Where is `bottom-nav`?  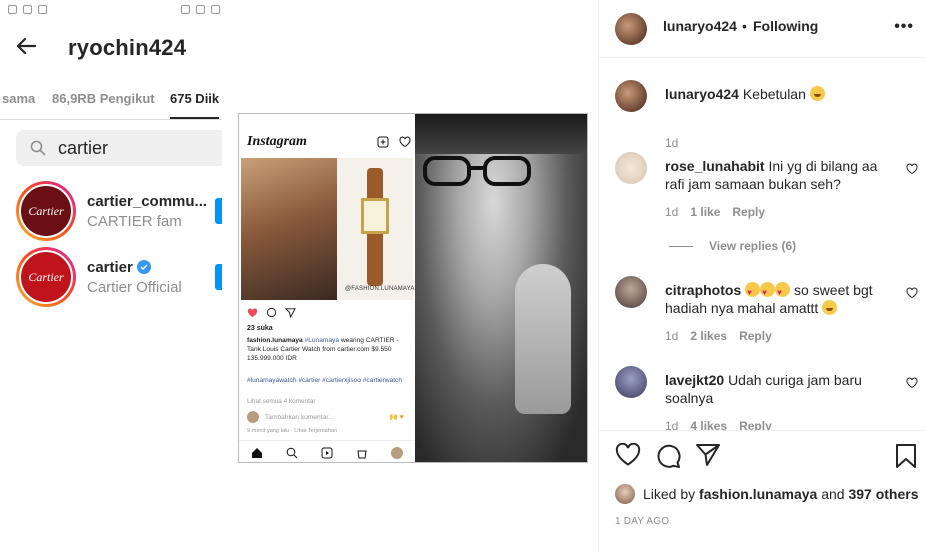
bottom-nav is located at coordinates (327, 451).